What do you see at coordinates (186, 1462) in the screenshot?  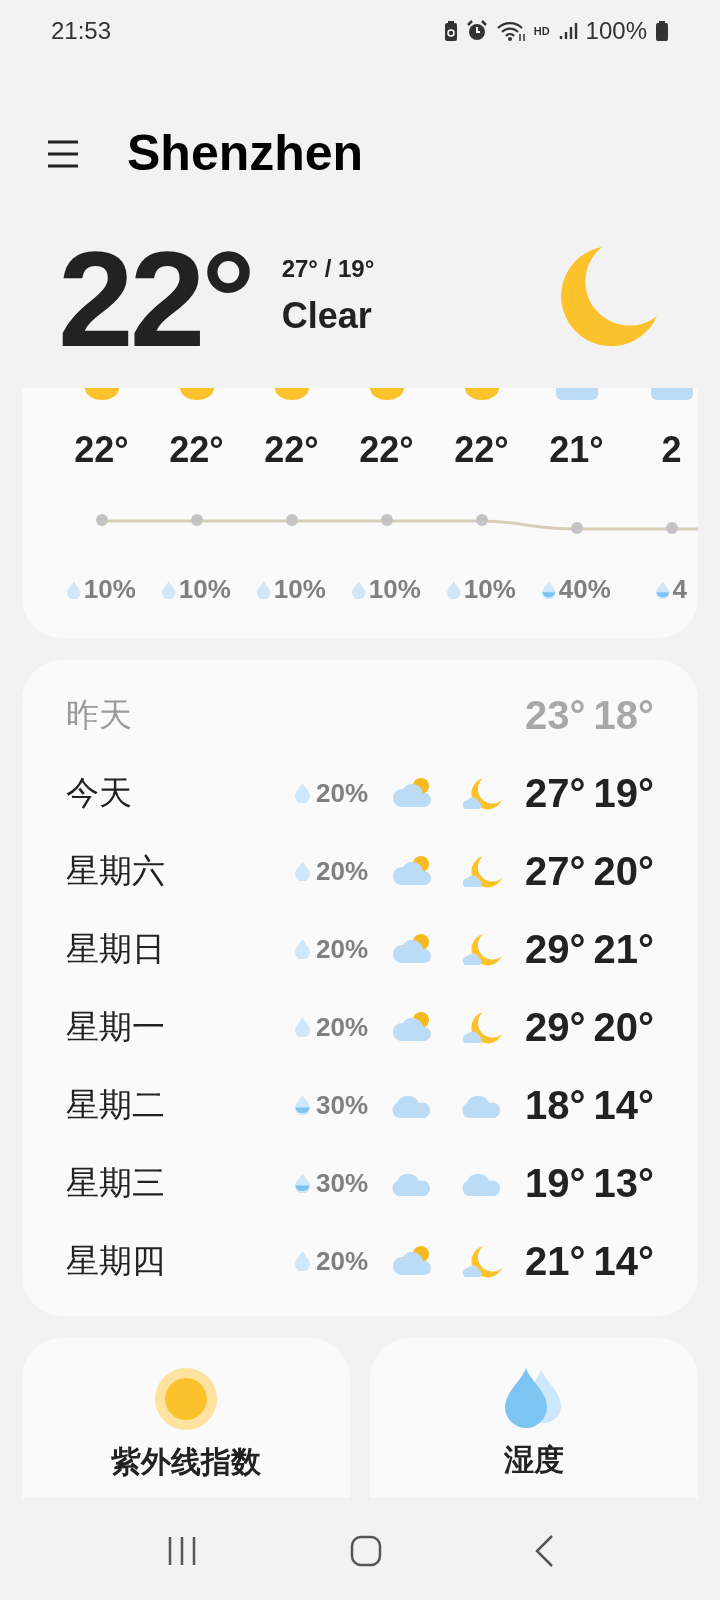 I see `detail-label: 紫外线指数` at bounding box center [186, 1462].